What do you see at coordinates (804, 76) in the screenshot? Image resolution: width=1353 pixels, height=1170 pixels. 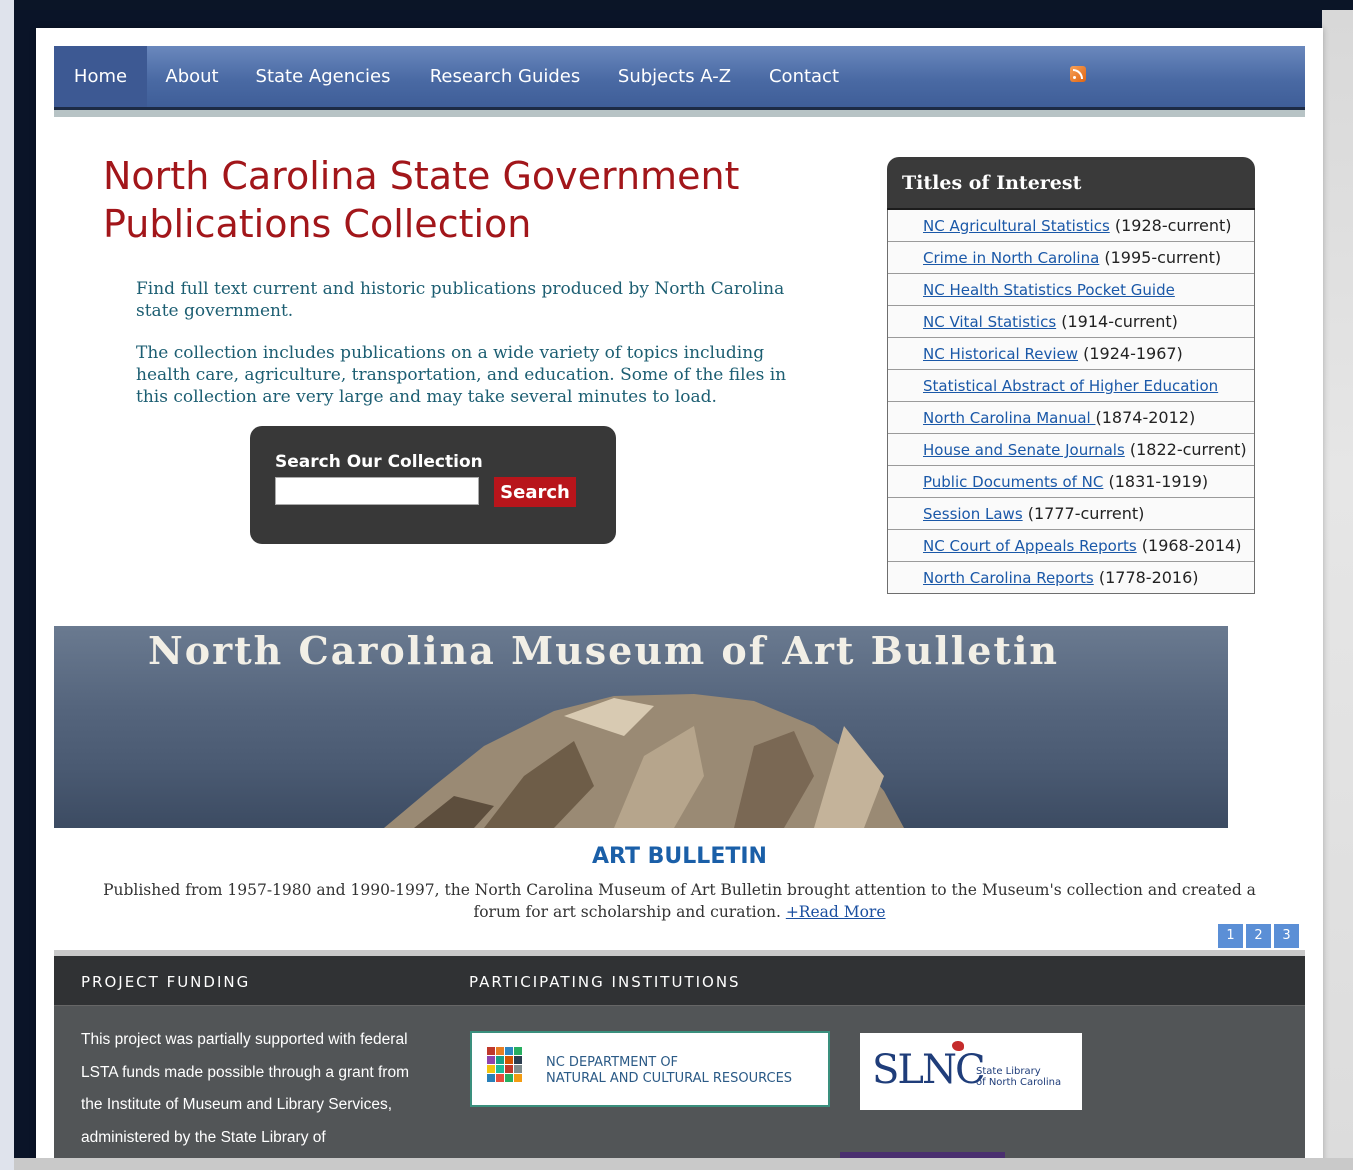 I see `nav-contact: Contact` at bounding box center [804, 76].